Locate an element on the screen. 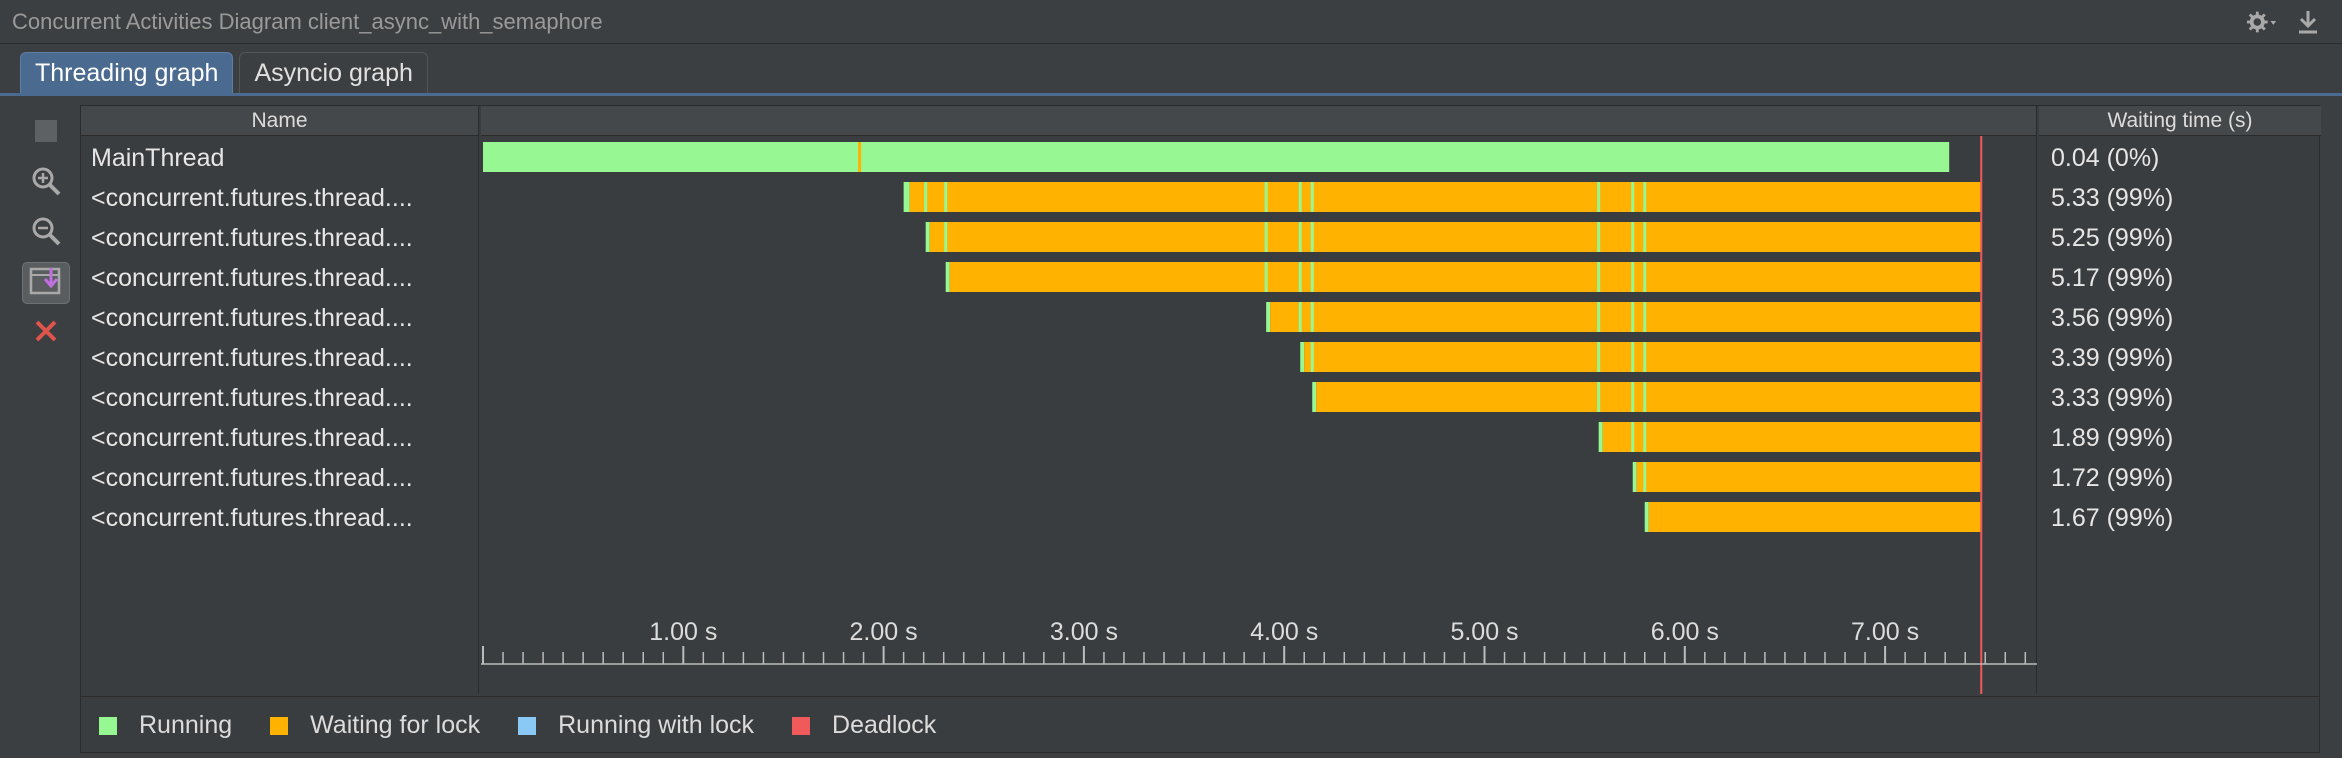 This screenshot has width=2342, height=758. legend-label: Deadlock is located at coordinates (884, 725).